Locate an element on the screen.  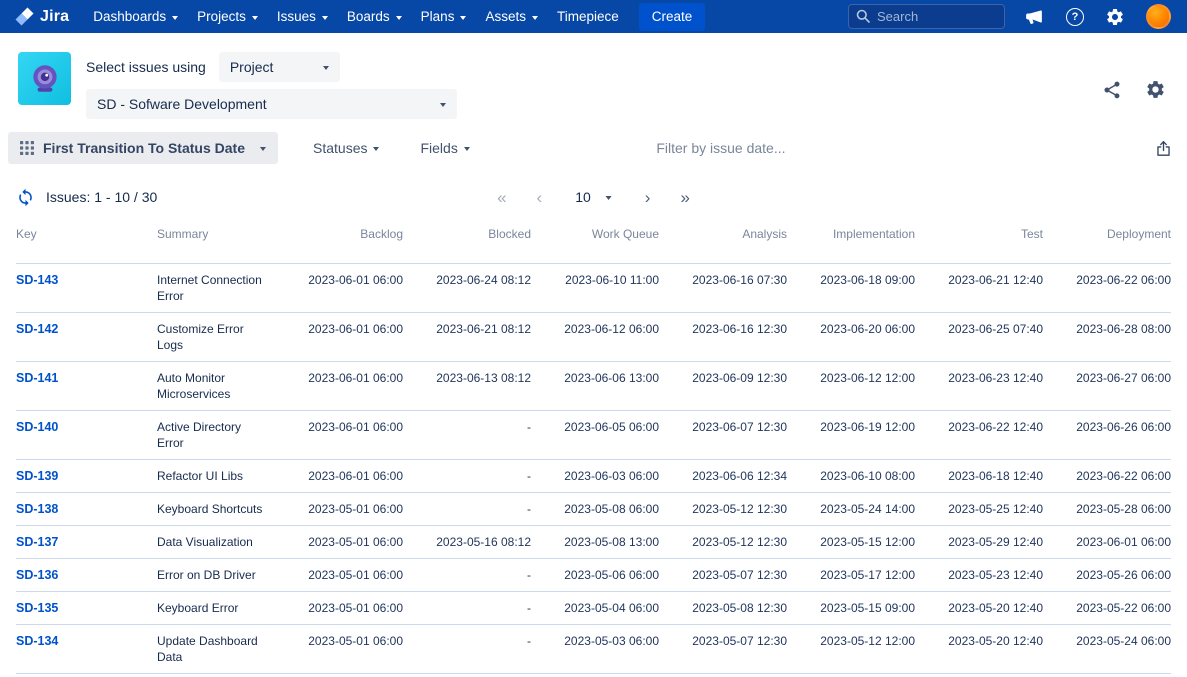
nav-item-label: Issues is located at coordinates (296, 16).